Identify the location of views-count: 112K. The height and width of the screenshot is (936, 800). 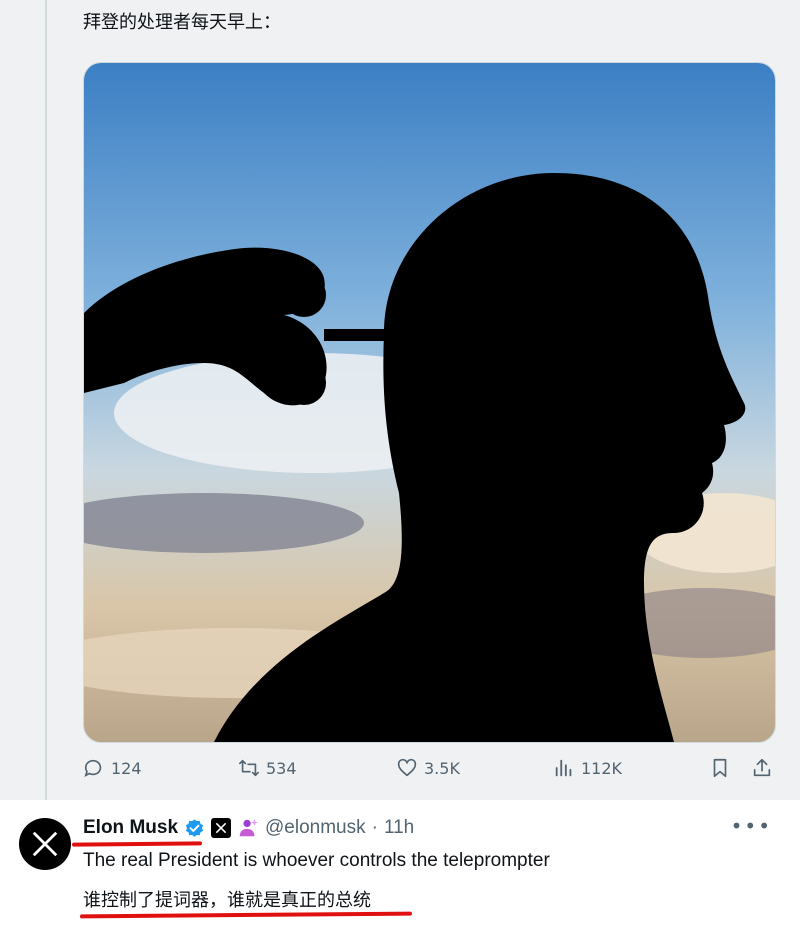
(602, 768).